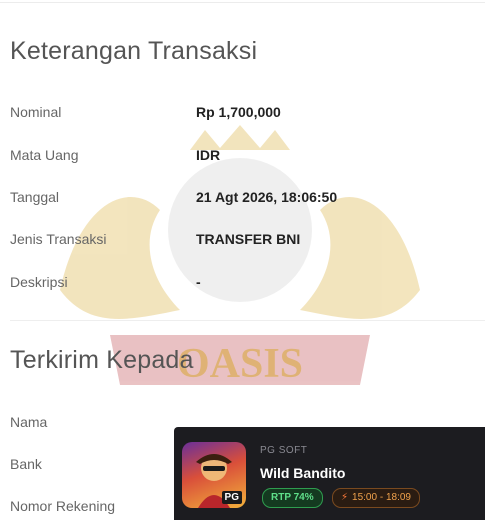 The height and width of the screenshot is (520, 485). What do you see at coordinates (302, 473) in the screenshot?
I see `game-title: Wild Bandito` at bounding box center [302, 473].